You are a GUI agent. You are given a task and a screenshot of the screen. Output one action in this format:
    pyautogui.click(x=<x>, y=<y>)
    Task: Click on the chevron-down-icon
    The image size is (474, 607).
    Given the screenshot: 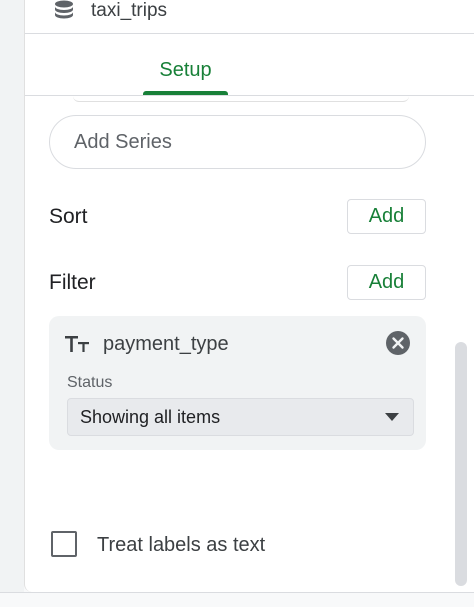 What is the action you would take?
    pyautogui.click(x=392, y=417)
    